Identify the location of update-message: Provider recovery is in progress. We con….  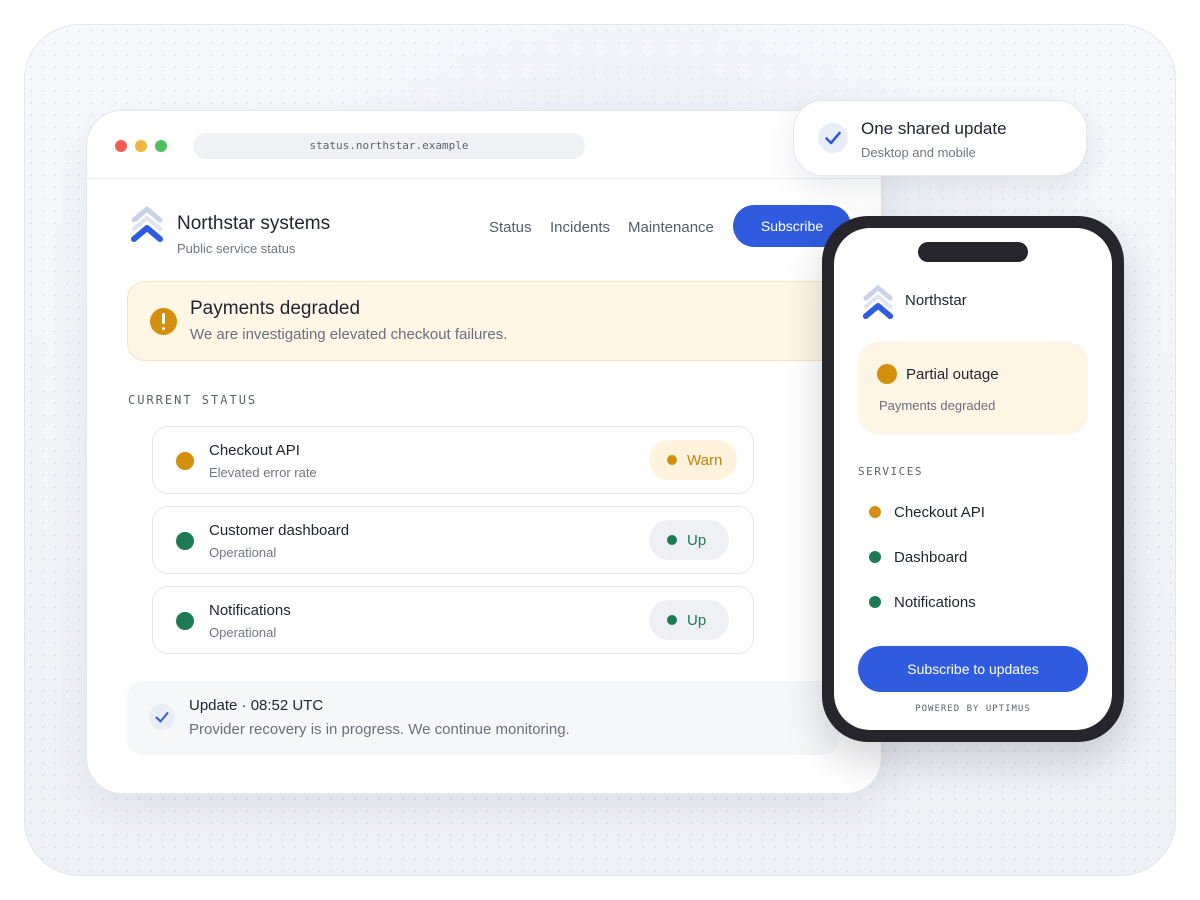
(379, 729).